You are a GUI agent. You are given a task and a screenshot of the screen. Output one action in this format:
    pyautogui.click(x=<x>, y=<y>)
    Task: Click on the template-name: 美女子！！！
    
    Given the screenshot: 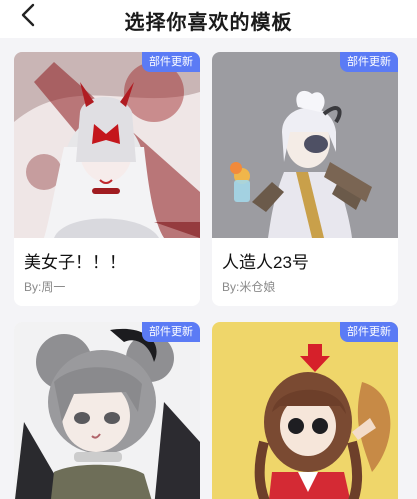 What is the action you would take?
    pyautogui.click(x=75, y=262)
    